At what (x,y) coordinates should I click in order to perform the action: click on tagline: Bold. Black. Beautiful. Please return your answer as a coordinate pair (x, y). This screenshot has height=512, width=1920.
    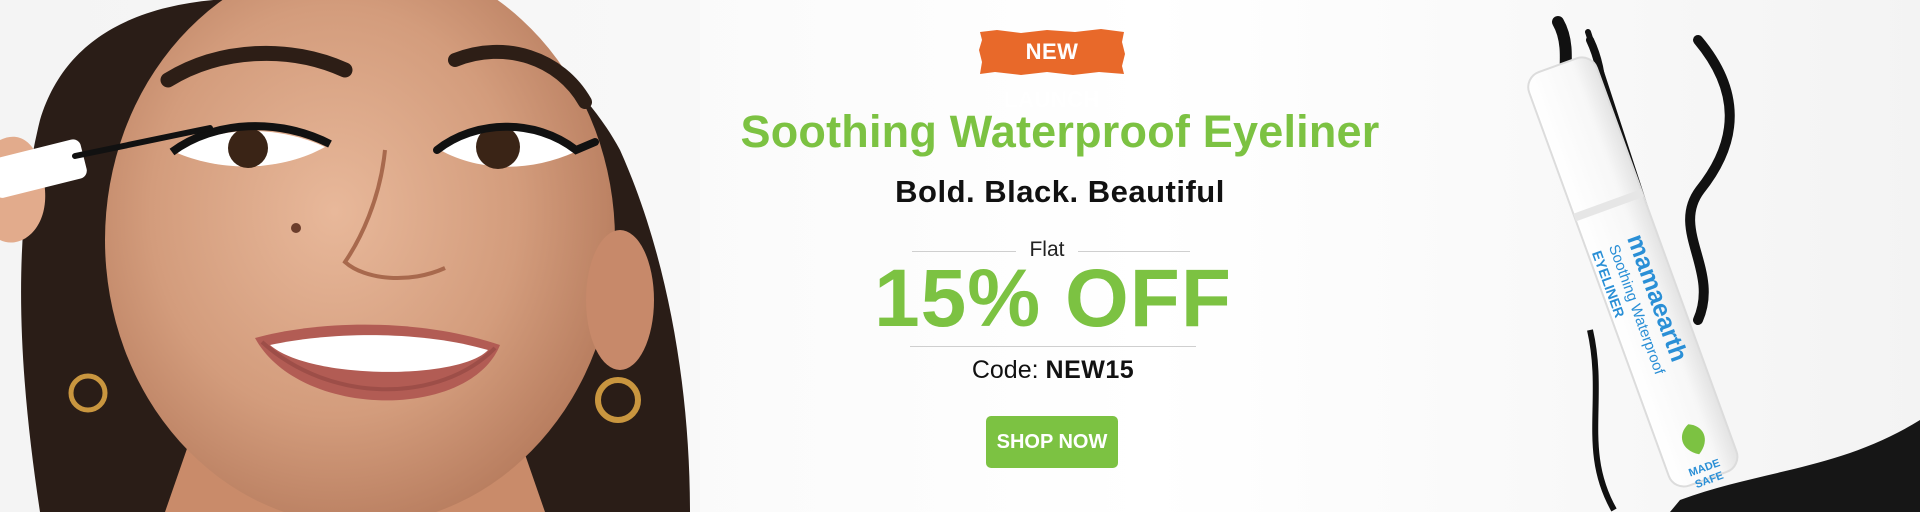
    Looking at the image, I should click on (1060, 191).